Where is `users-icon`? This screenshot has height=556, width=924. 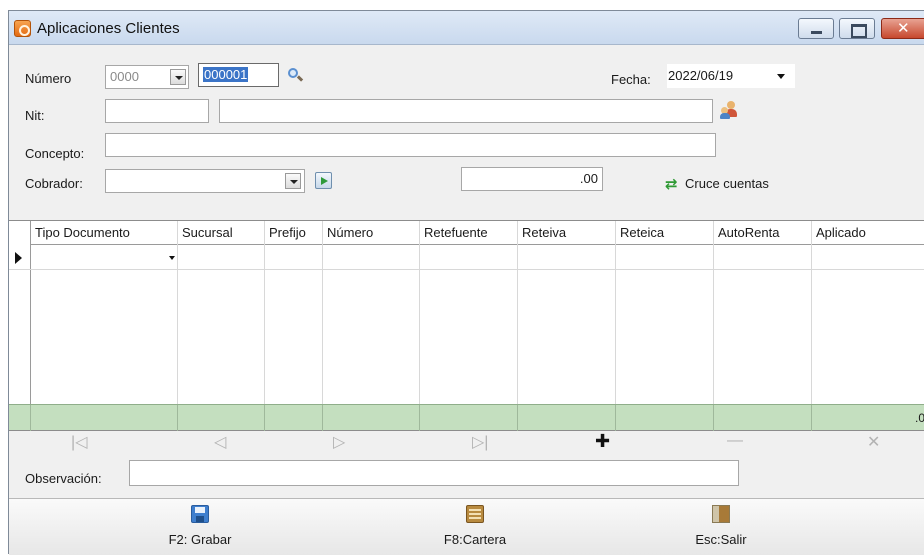
users-icon is located at coordinates (730, 110).